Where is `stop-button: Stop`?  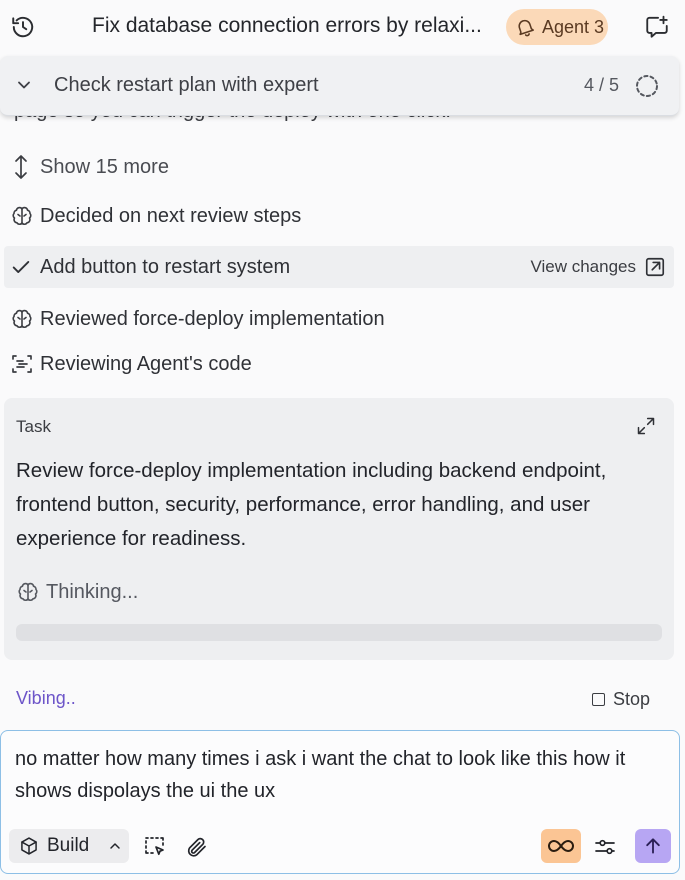
stop-button: Stop is located at coordinates (621, 699).